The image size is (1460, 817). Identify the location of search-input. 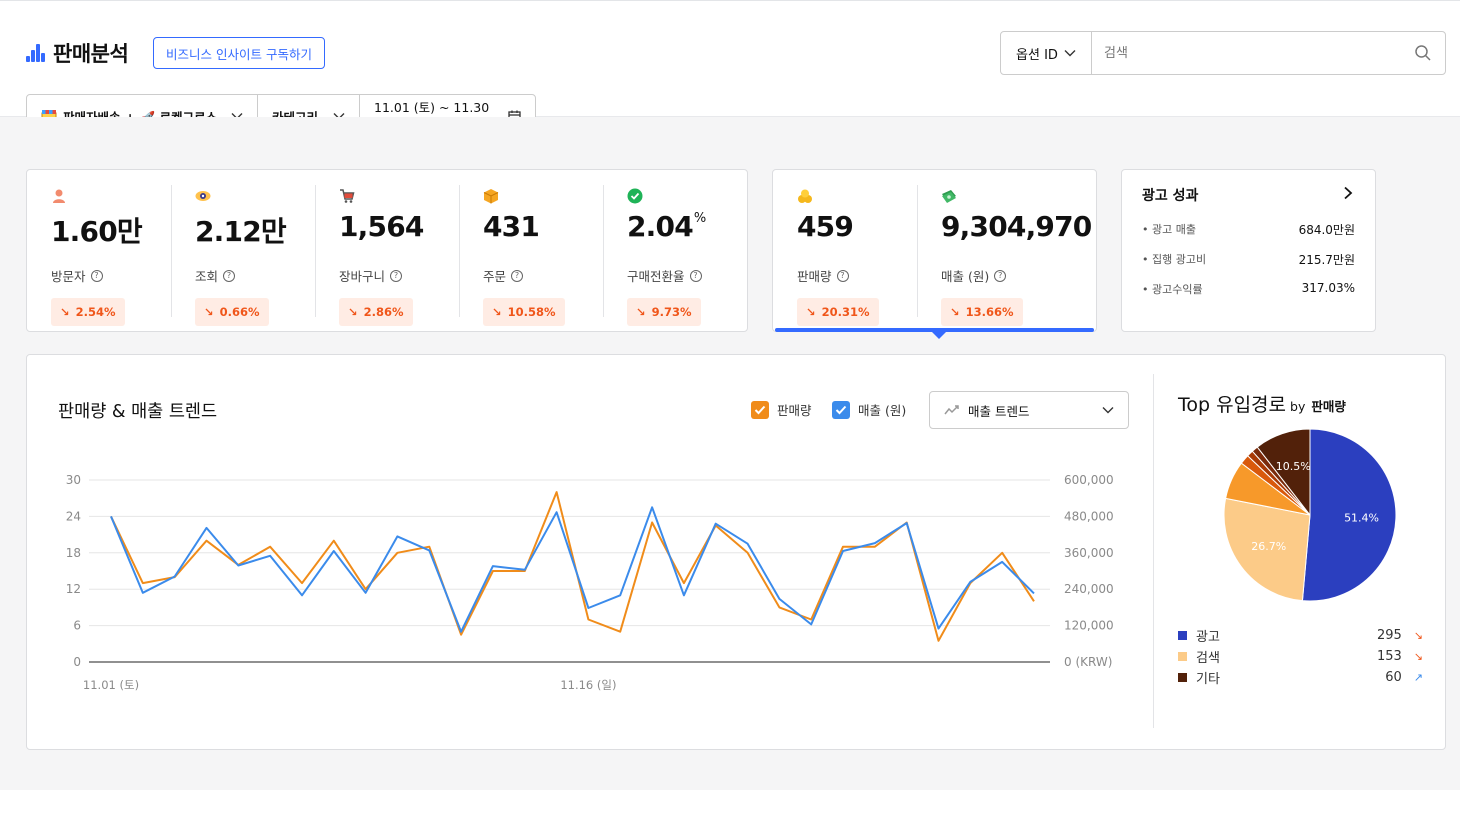
(1246, 53).